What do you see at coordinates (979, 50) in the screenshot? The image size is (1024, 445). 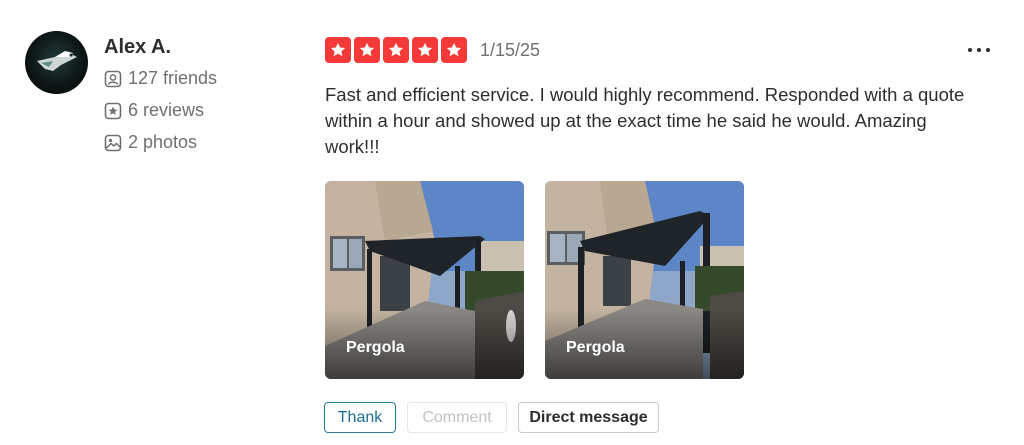 I see `more-options-icon` at bounding box center [979, 50].